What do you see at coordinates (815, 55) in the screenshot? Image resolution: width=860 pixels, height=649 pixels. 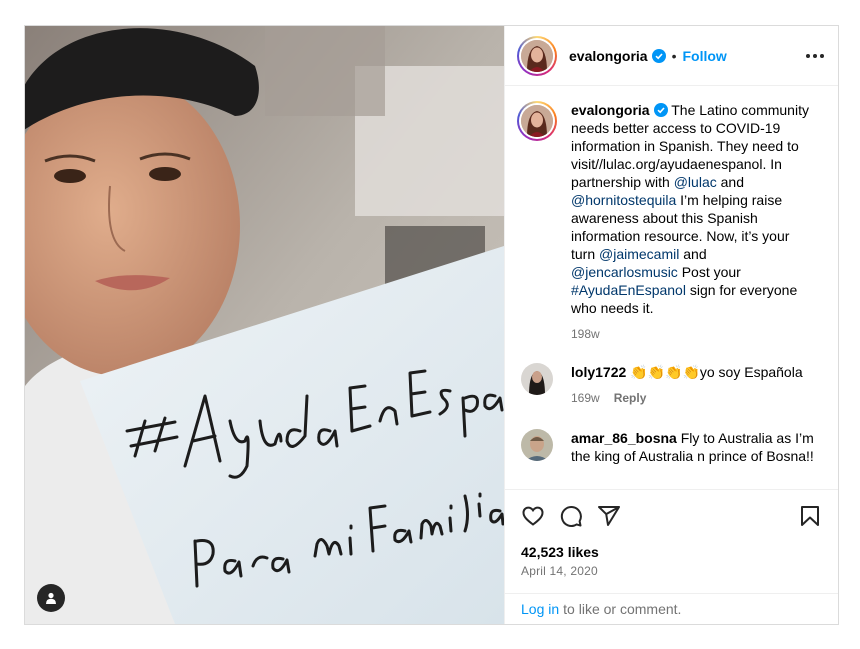 I see `more-icon` at bounding box center [815, 55].